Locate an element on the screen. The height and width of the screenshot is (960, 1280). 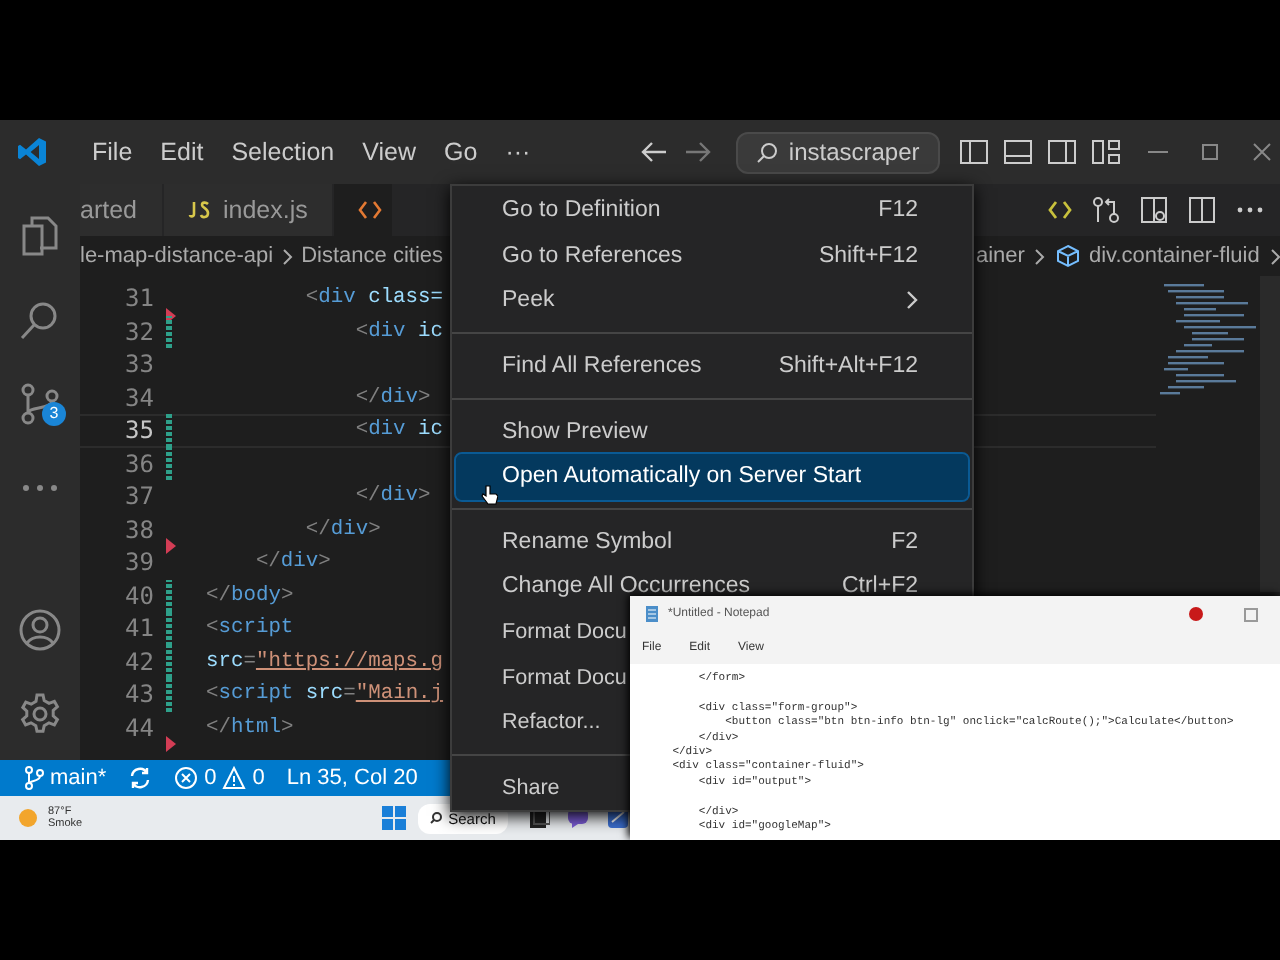
menu-item: Open Automatically on Server Start is located at coordinates (712, 476).